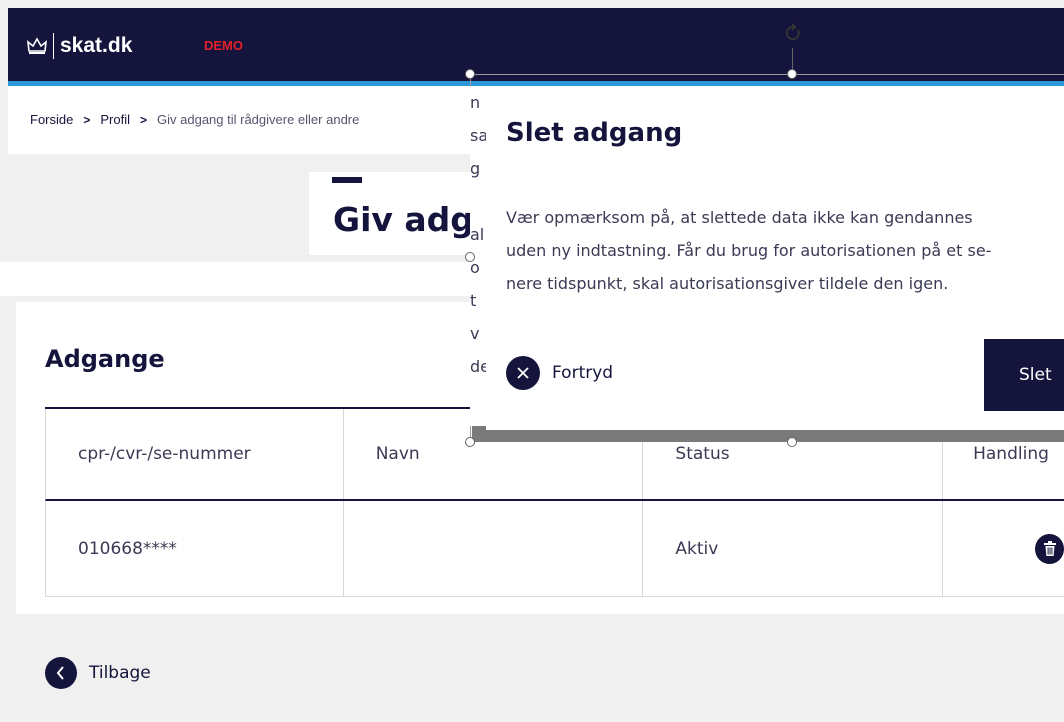 The image size is (1064, 722). What do you see at coordinates (477, 234) in the screenshot?
I see `bleed-line: al` at bounding box center [477, 234].